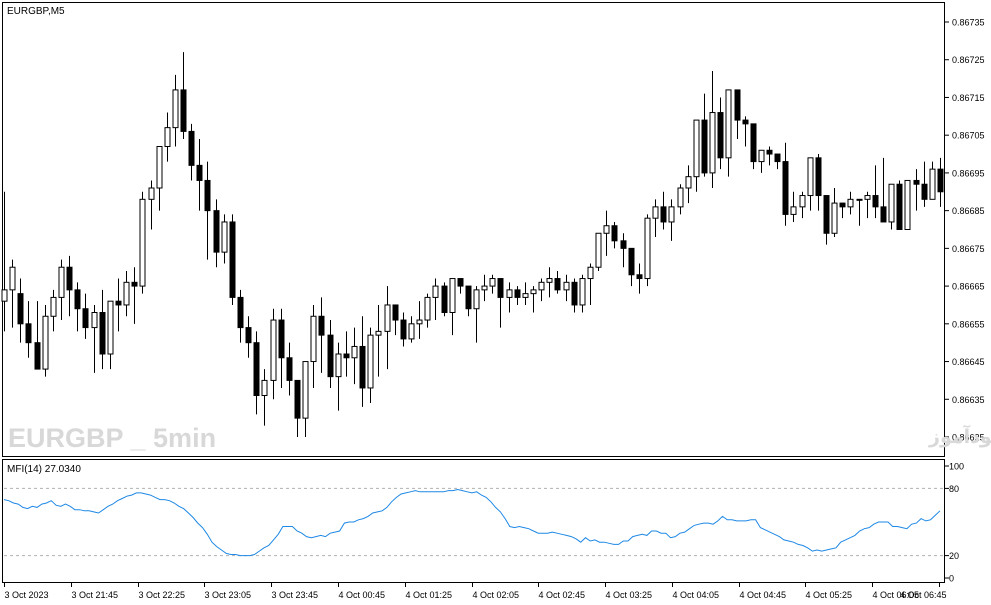 This screenshot has width=991, height=605. I want to click on price-tick-label: 0.86725, so click(968, 60).